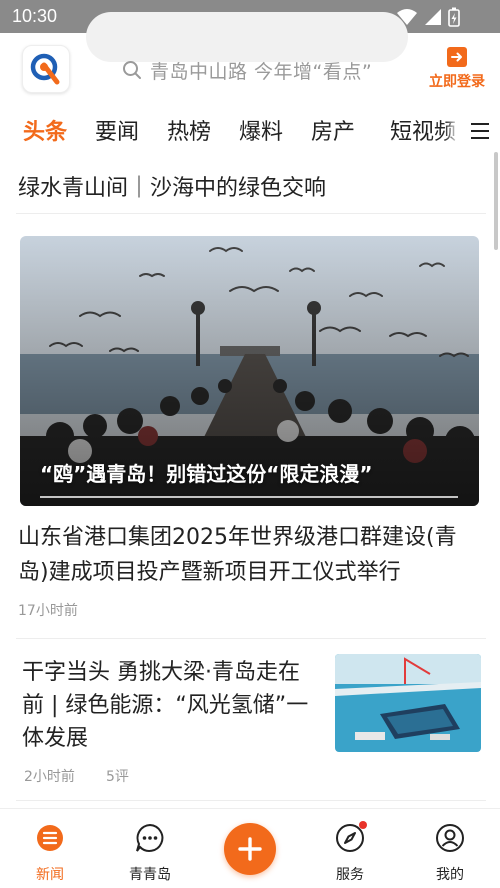  Describe the element at coordinates (433, 17) in the screenshot. I see `signal-icon` at that location.